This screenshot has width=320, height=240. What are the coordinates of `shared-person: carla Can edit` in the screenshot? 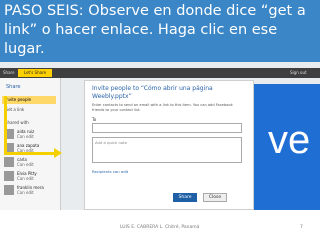 It's located at (30, 162).